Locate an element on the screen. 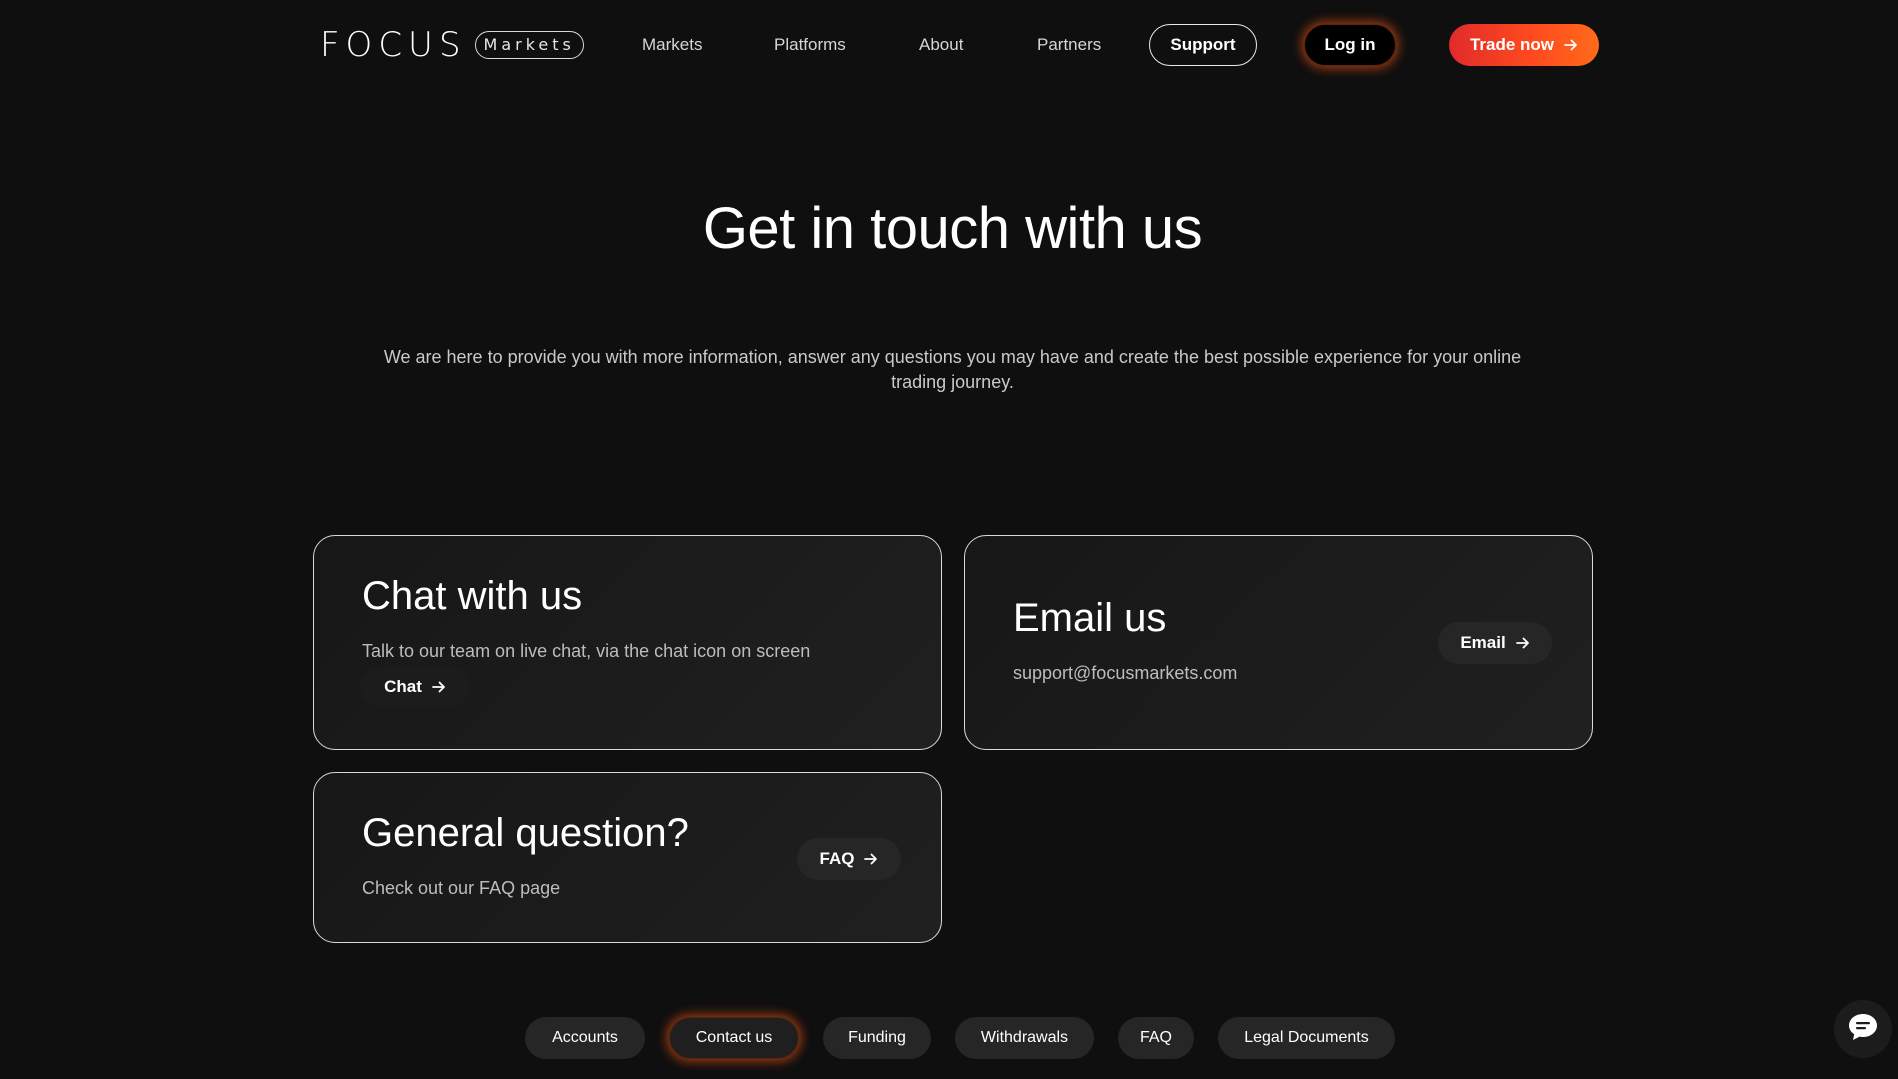 The height and width of the screenshot is (1079, 1898). email-card: Email us support@focusmarkets.com Email is located at coordinates (1278, 642).